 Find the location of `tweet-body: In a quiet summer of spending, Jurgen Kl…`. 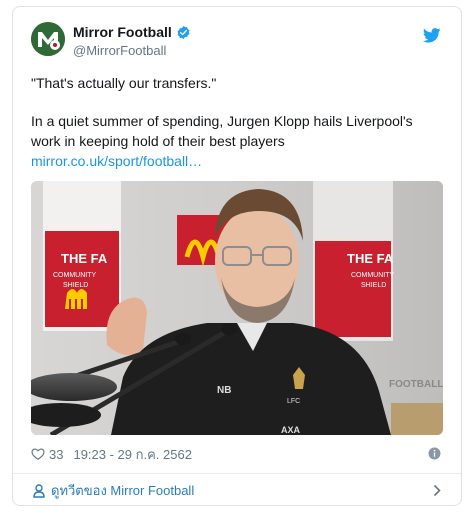

tweet-body: In a quiet summer of spending, Jurgen Kl… is located at coordinates (222, 131).